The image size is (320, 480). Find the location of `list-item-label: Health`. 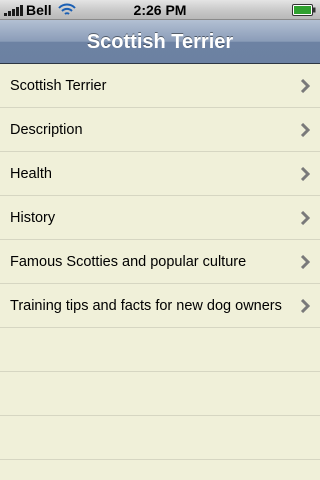

list-item-label: Health is located at coordinates (31, 174).